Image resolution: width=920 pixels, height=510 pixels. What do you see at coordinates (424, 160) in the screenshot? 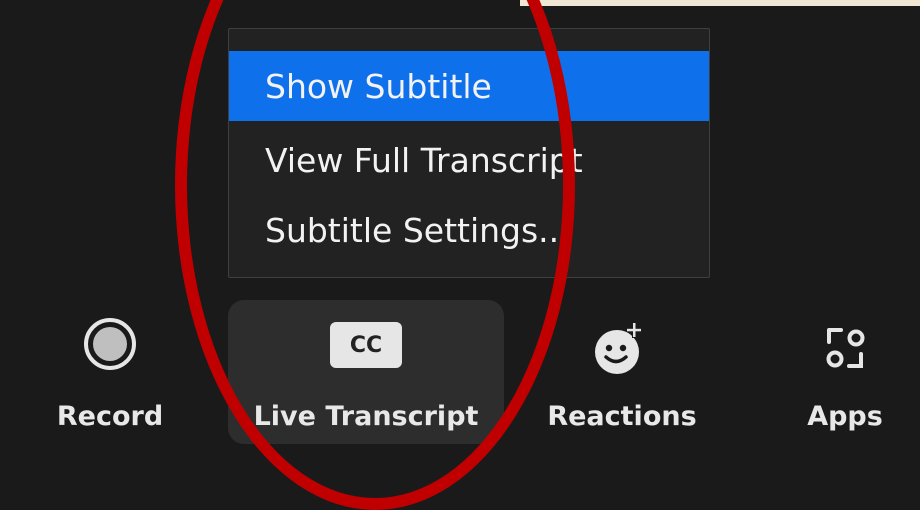
I see `menu-item-label: View Full Transcript` at bounding box center [424, 160].